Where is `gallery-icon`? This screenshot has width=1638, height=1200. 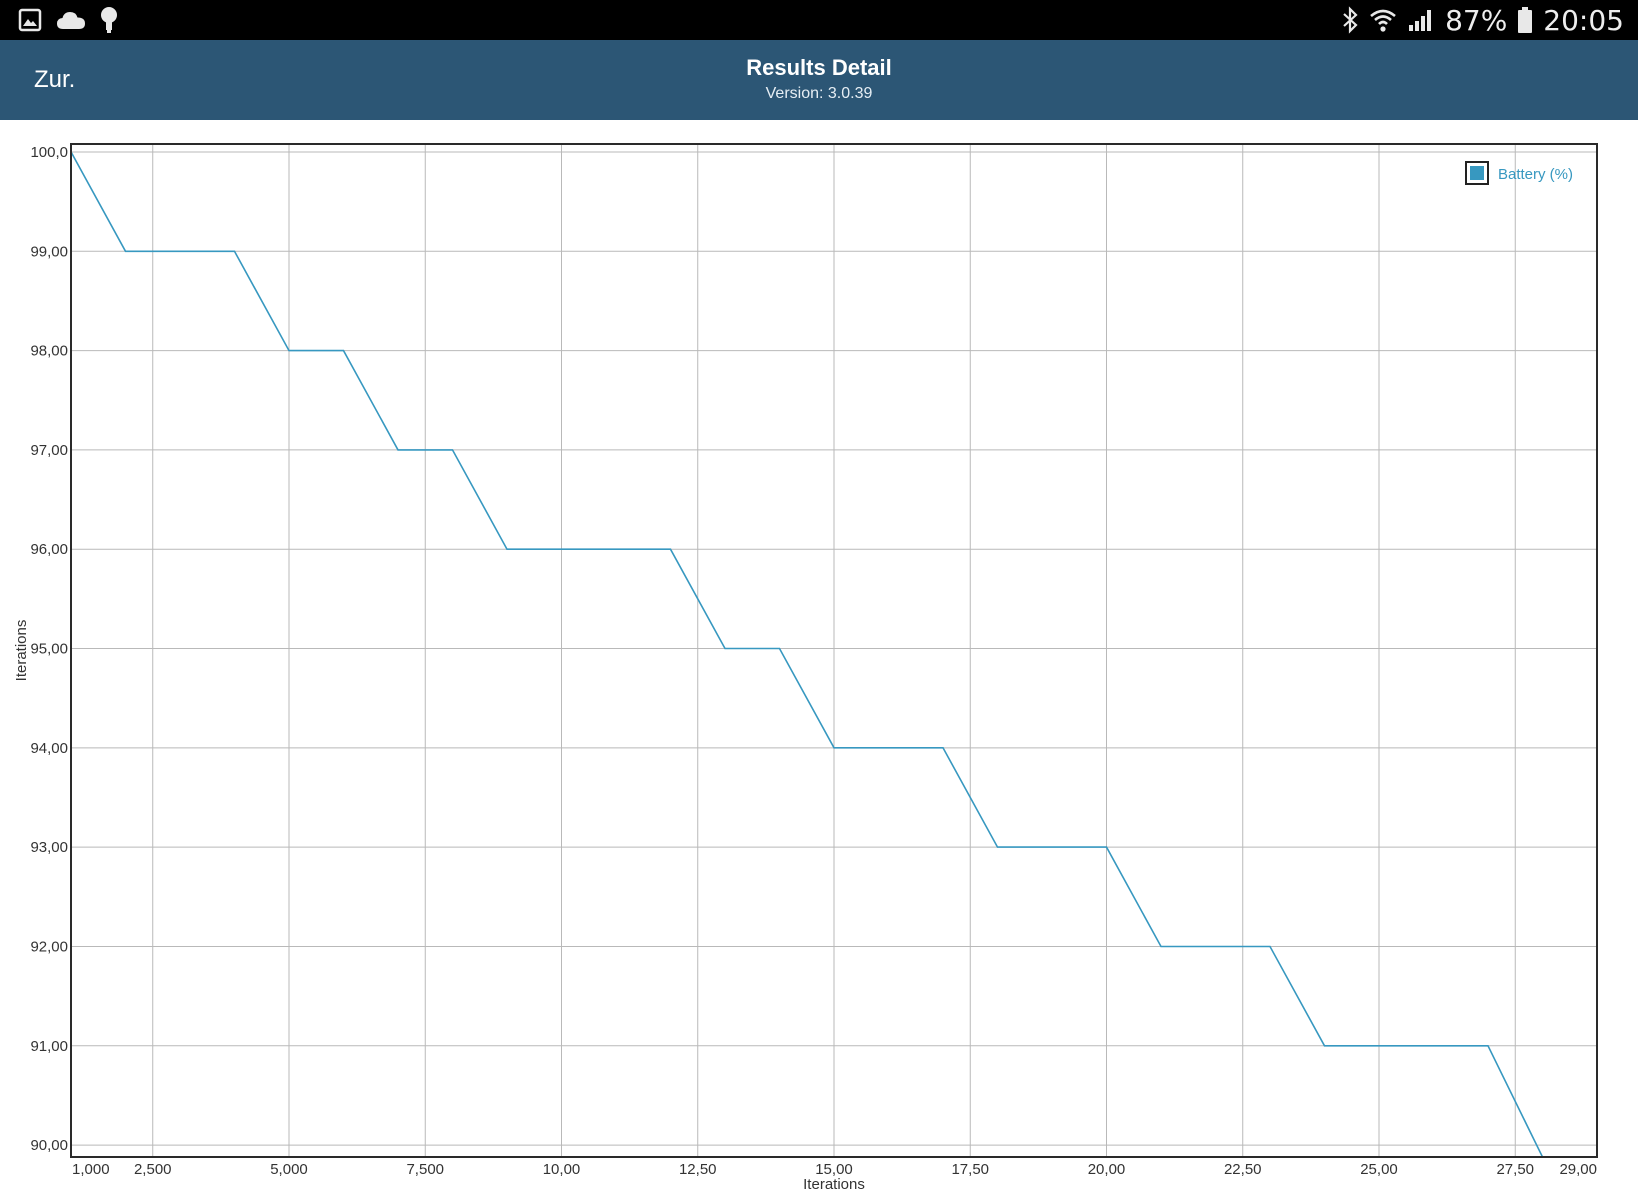 gallery-icon is located at coordinates (30, 20).